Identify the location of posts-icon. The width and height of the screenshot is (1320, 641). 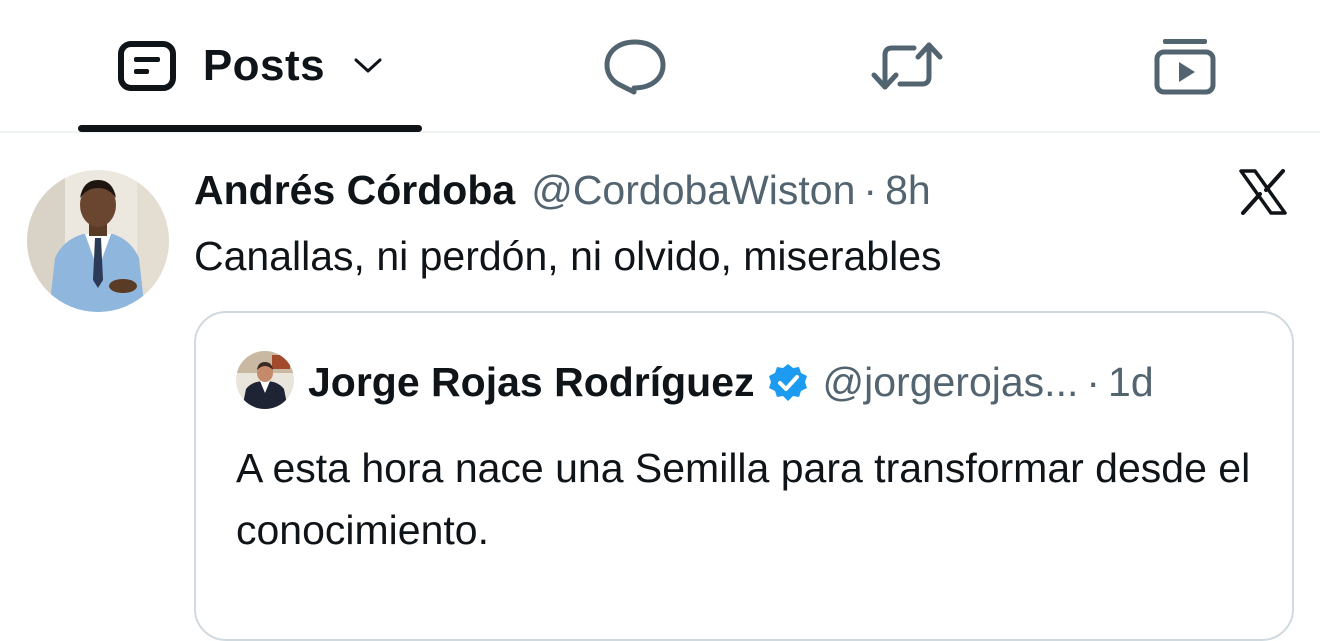
(146, 65).